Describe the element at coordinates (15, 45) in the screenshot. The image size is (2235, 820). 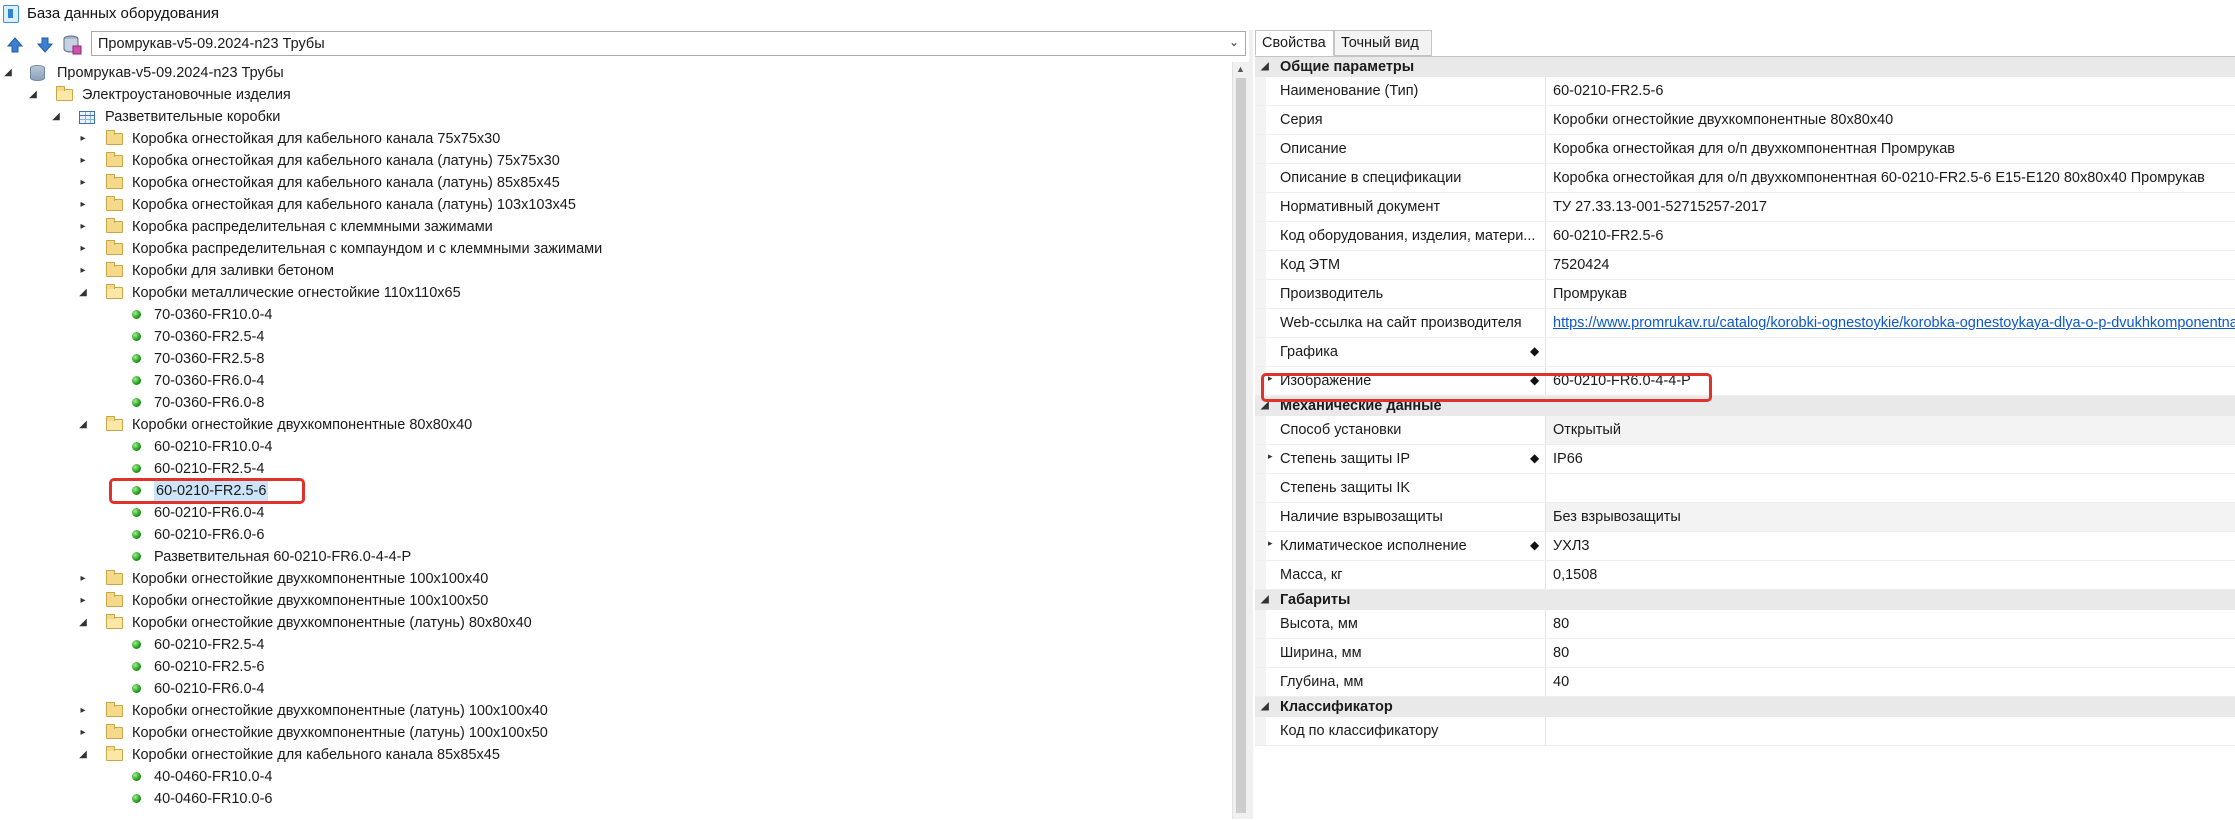
I see `move-up-button` at that location.